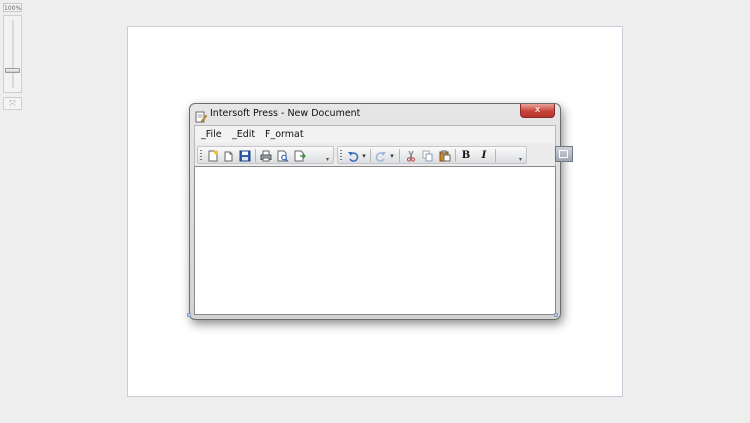 The image size is (750, 423). What do you see at coordinates (411, 155) in the screenshot?
I see `cut-icon` at bounding box center [411, 155].